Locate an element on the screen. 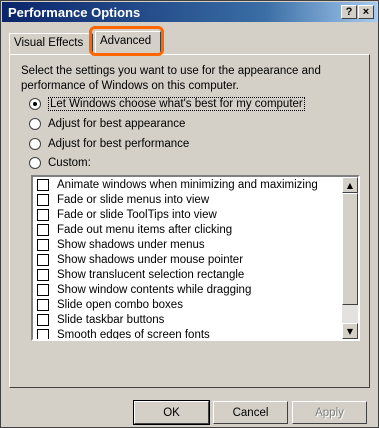 This screenshot has height=428, width=379. list-item: Smooth edges of screen fonts is located at coordinates (195, 334).